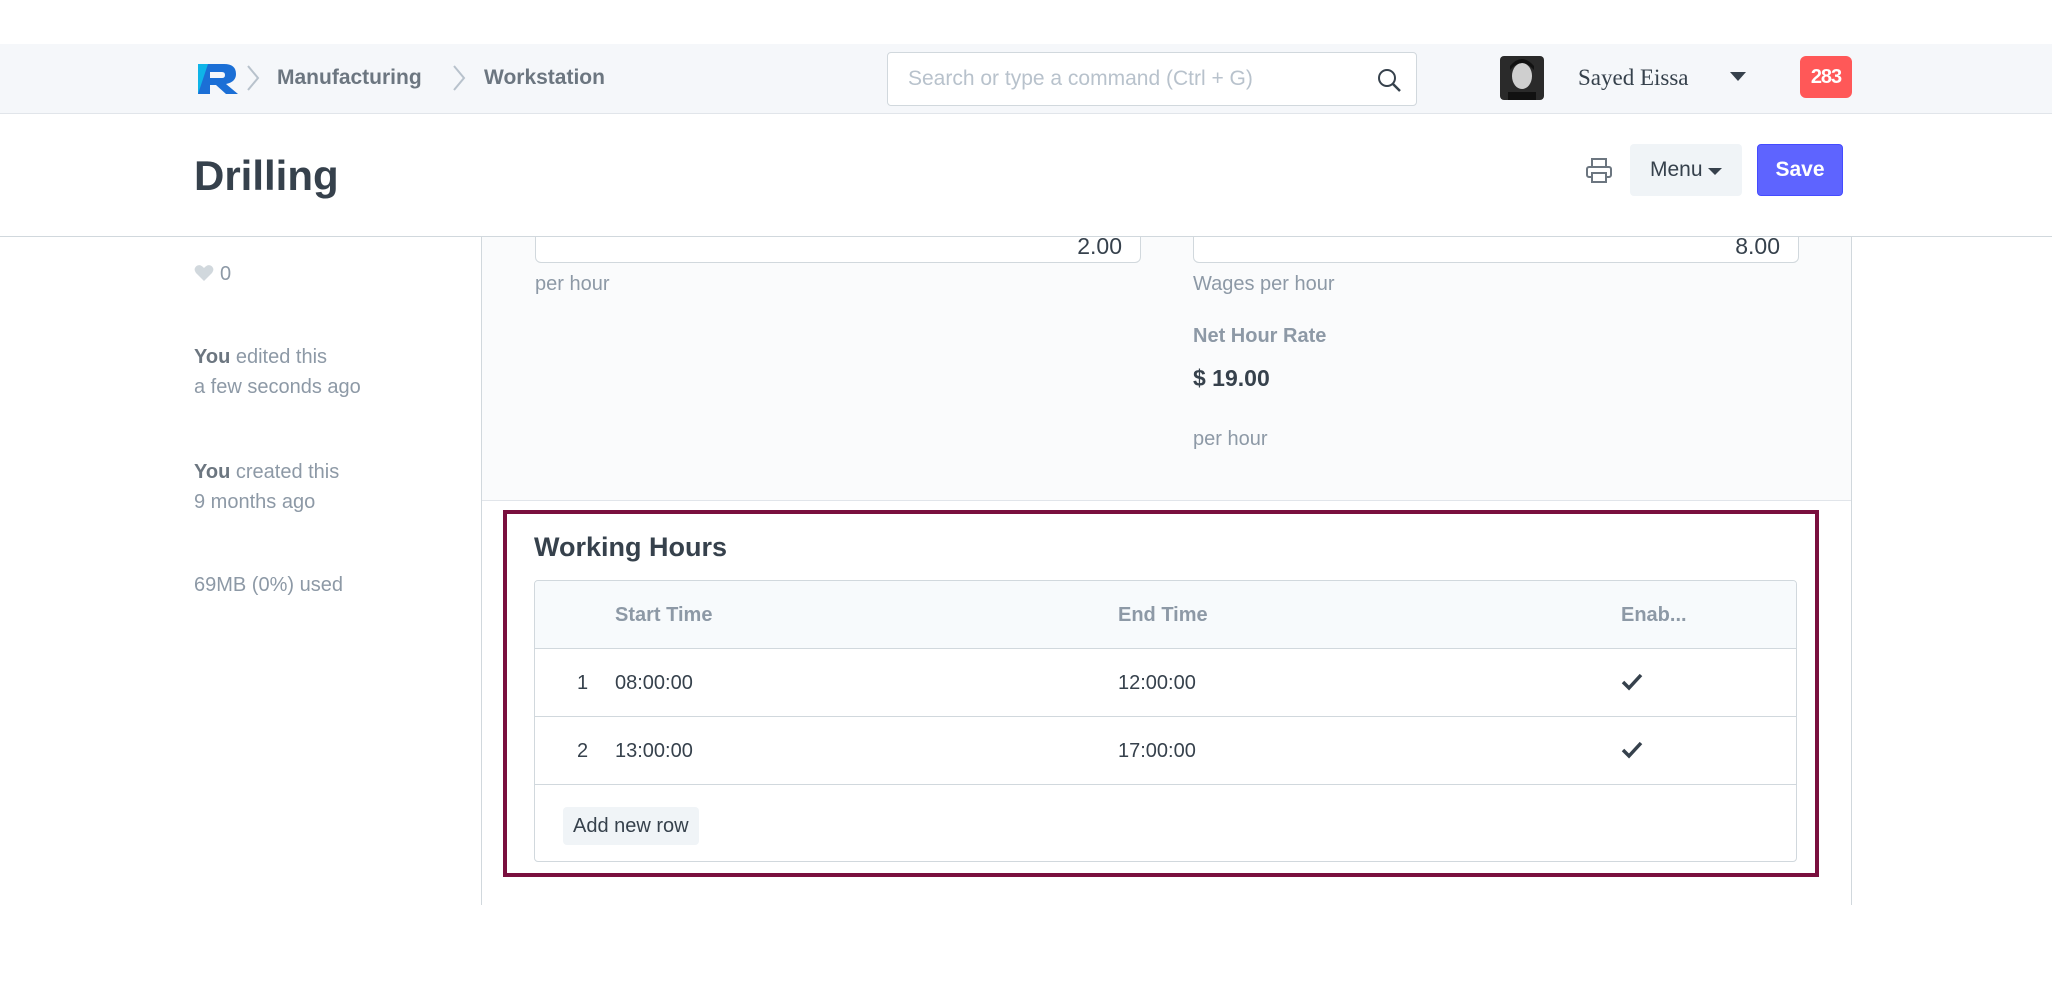 The image size is (2052, 1008). I want to click on row-index: 2, so click(583, 751).